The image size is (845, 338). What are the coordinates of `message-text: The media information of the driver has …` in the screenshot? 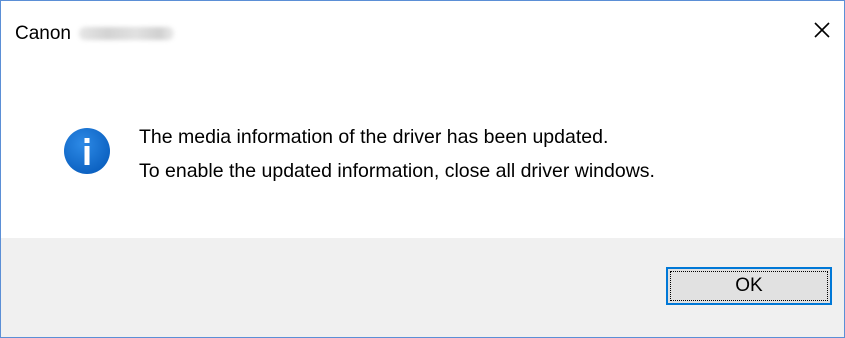 It's located at (397, 154).